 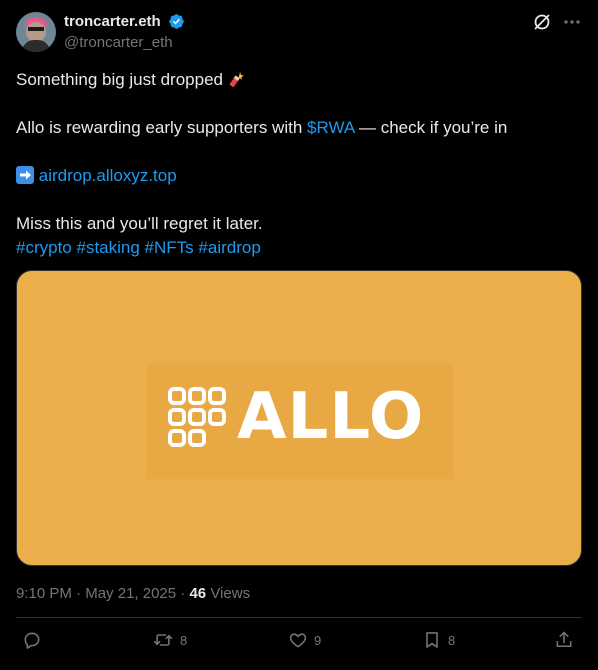 What do you see at coordinates (107, 247) in the screenshot?
I see `hashtag-staking: #staking` at bounding box center [107, 247].